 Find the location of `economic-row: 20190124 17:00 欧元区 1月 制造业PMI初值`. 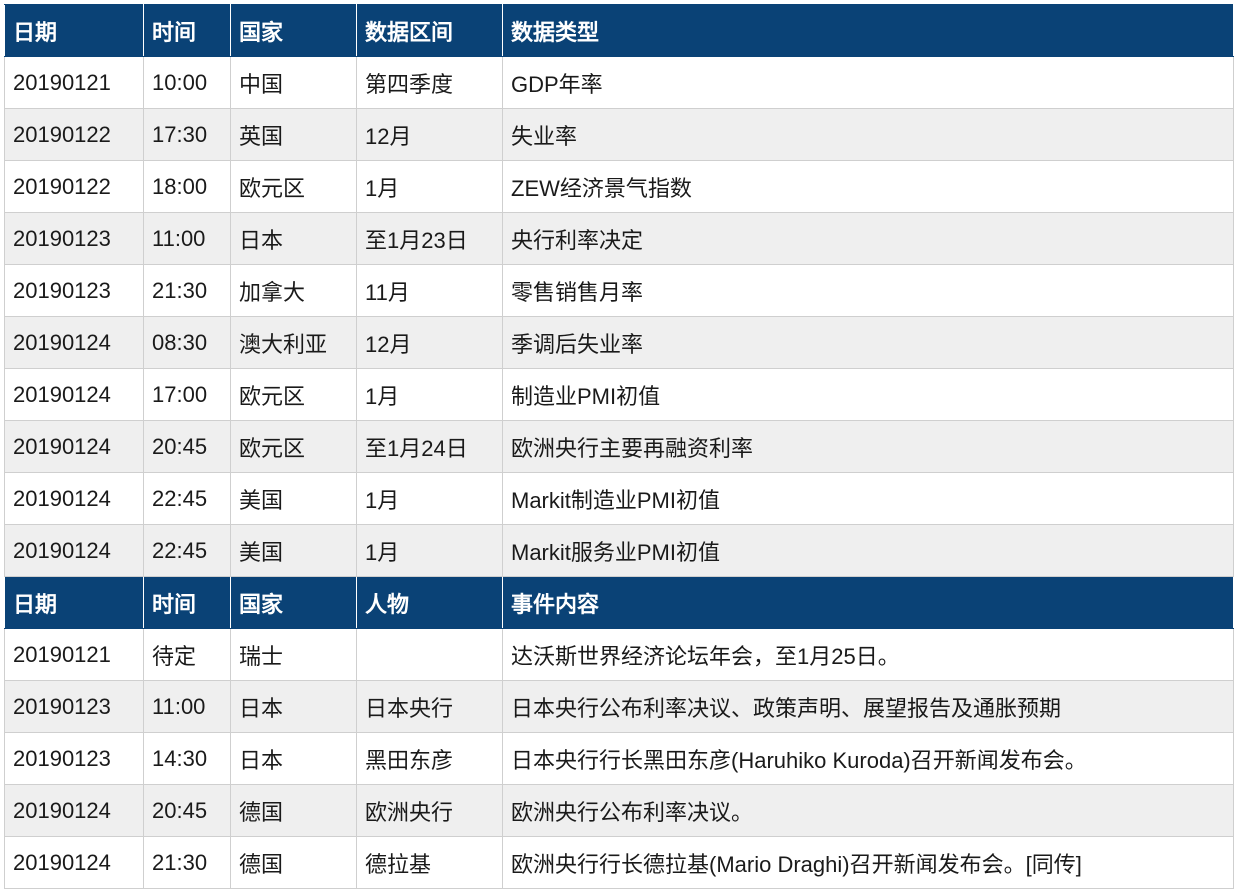

economic-row: 20190124 17:00 欧元区 1月 制造业PMI初值 is located at coordinates (619, 394).